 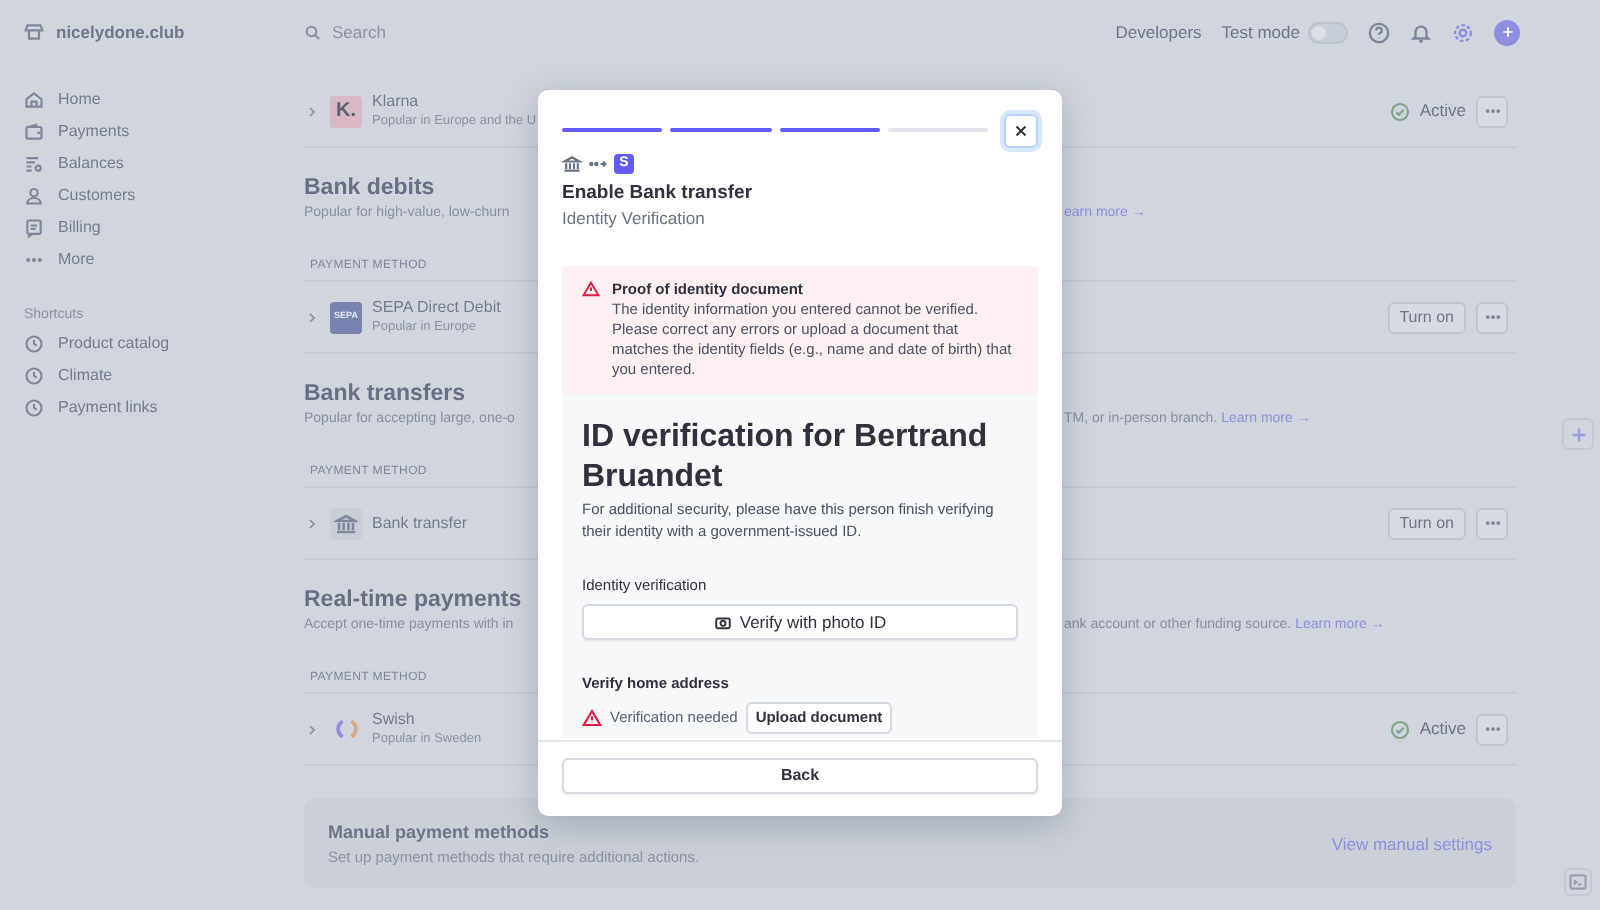 I want to click on close-icon, so click(x=1021, y=130).